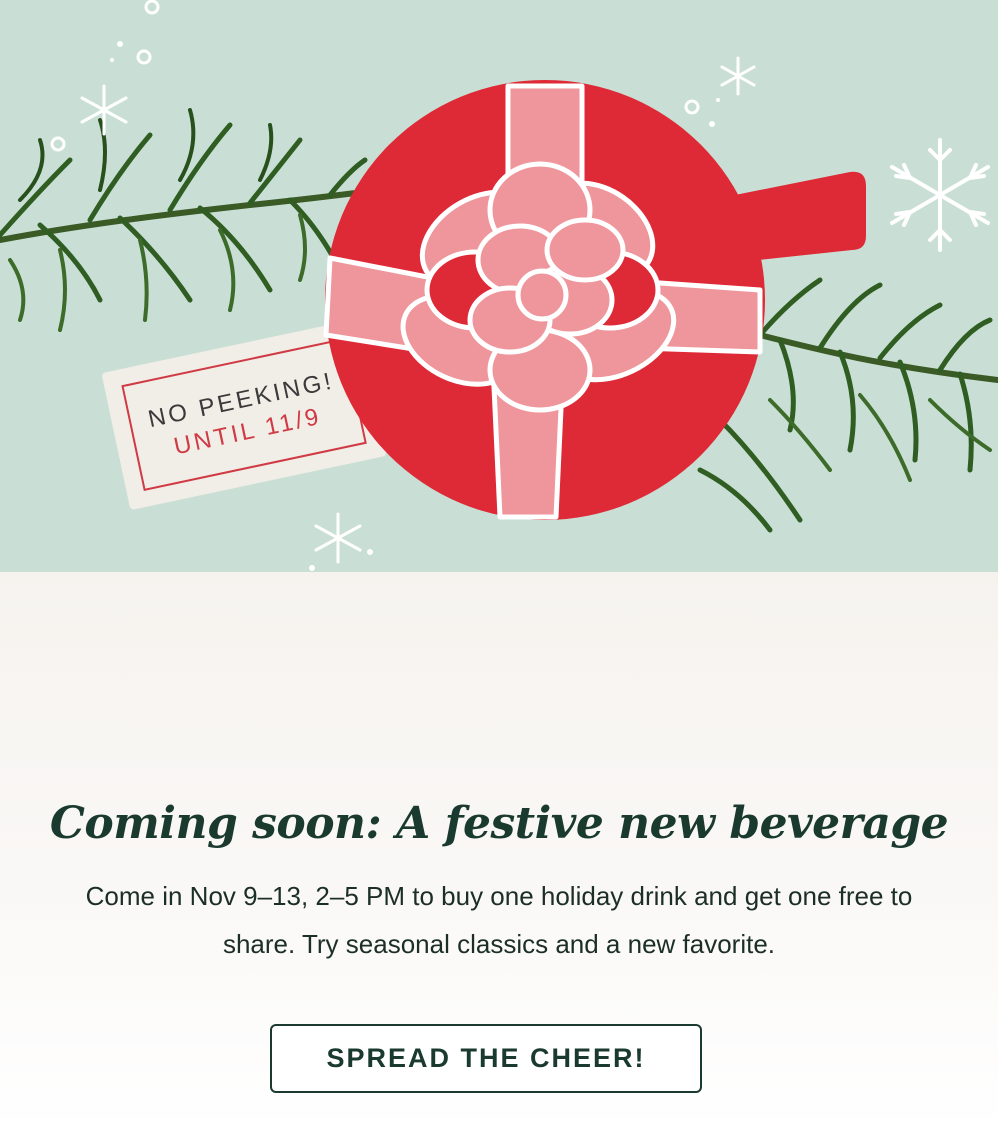  I want to click on promo-headline: Coming soon: A festive new beverage, so click(499, 823).